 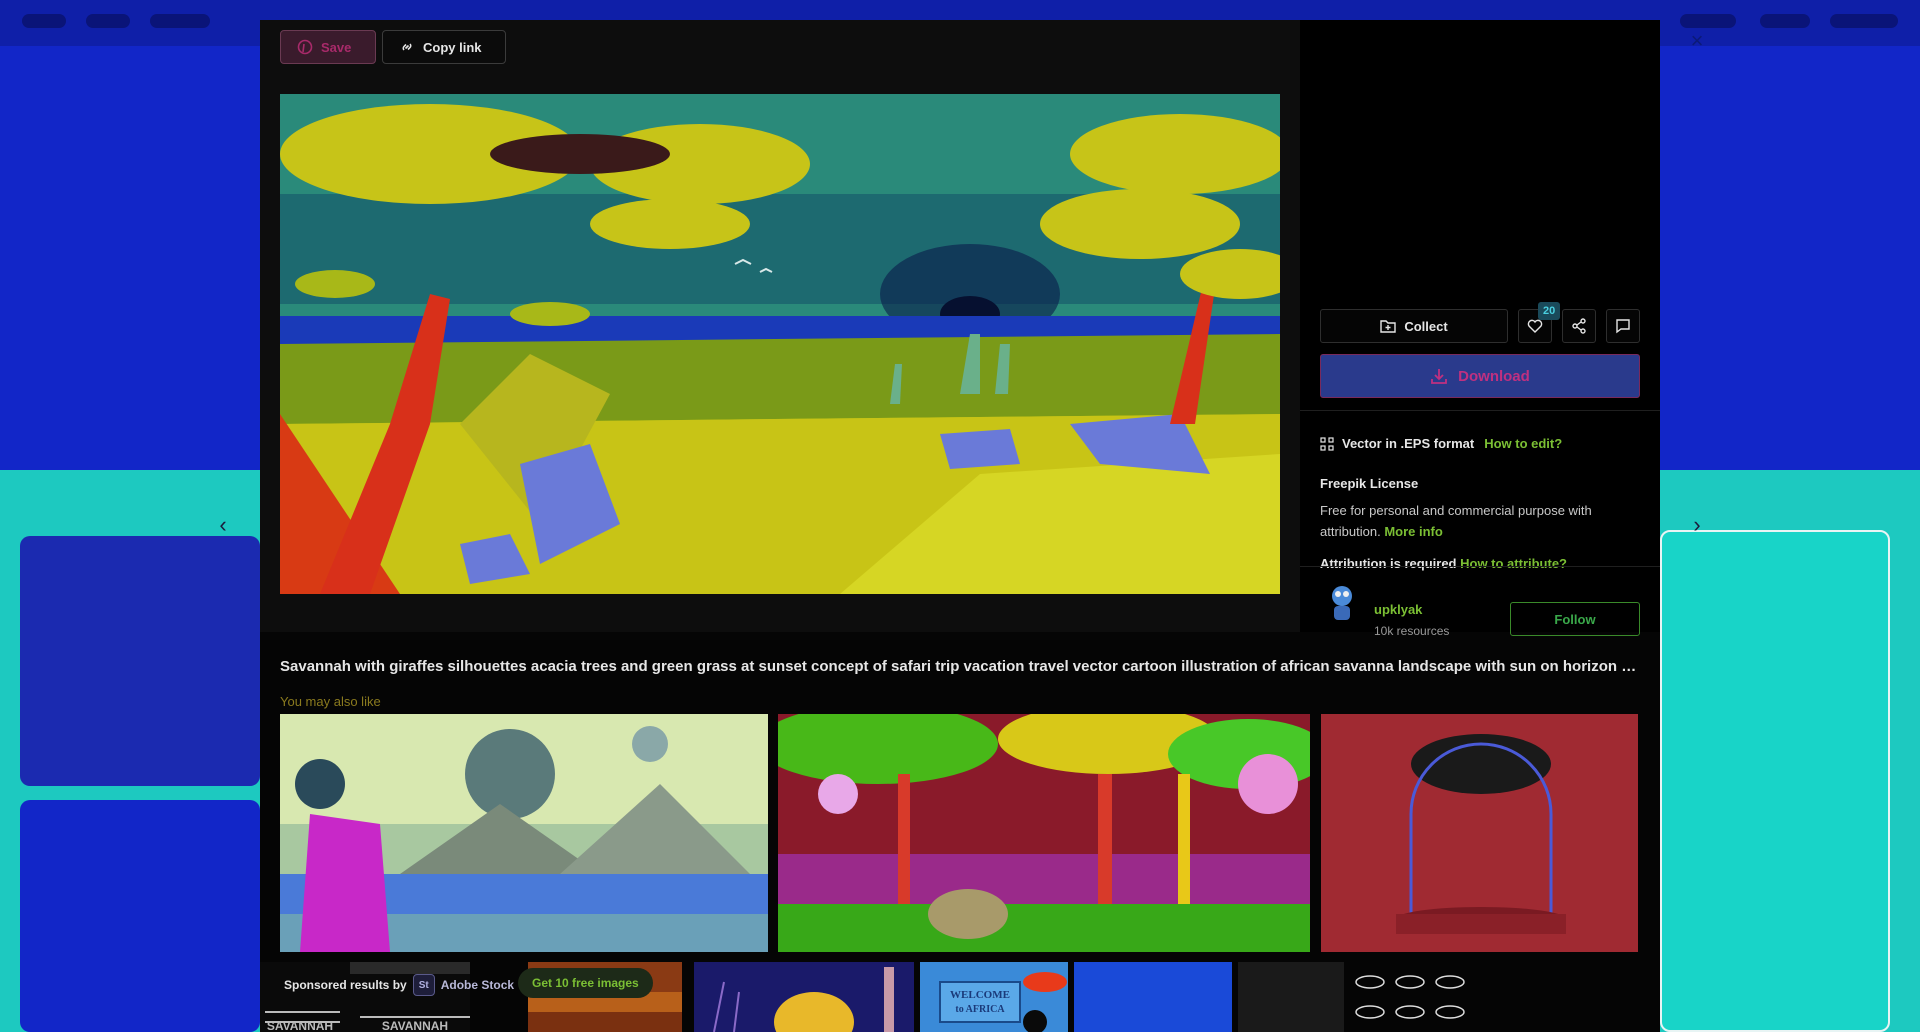 What do you see at coordinates (1575, 619) in the screenshot?
I see `follow-button: Follow` at bounding box center [1575, 619].